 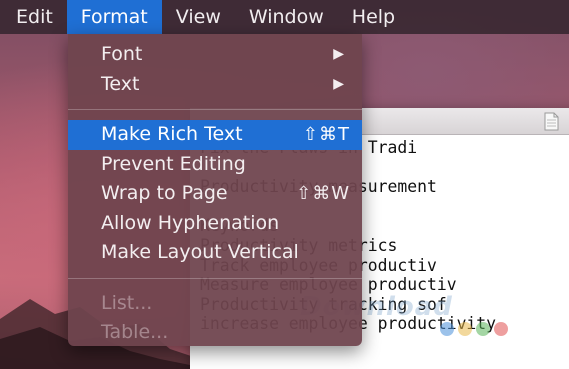 What do you see at coordinates (200, 252) in the screenshot?
I see `menu-item-label: Make Layout Vertical` at bounding box center [200, 252].